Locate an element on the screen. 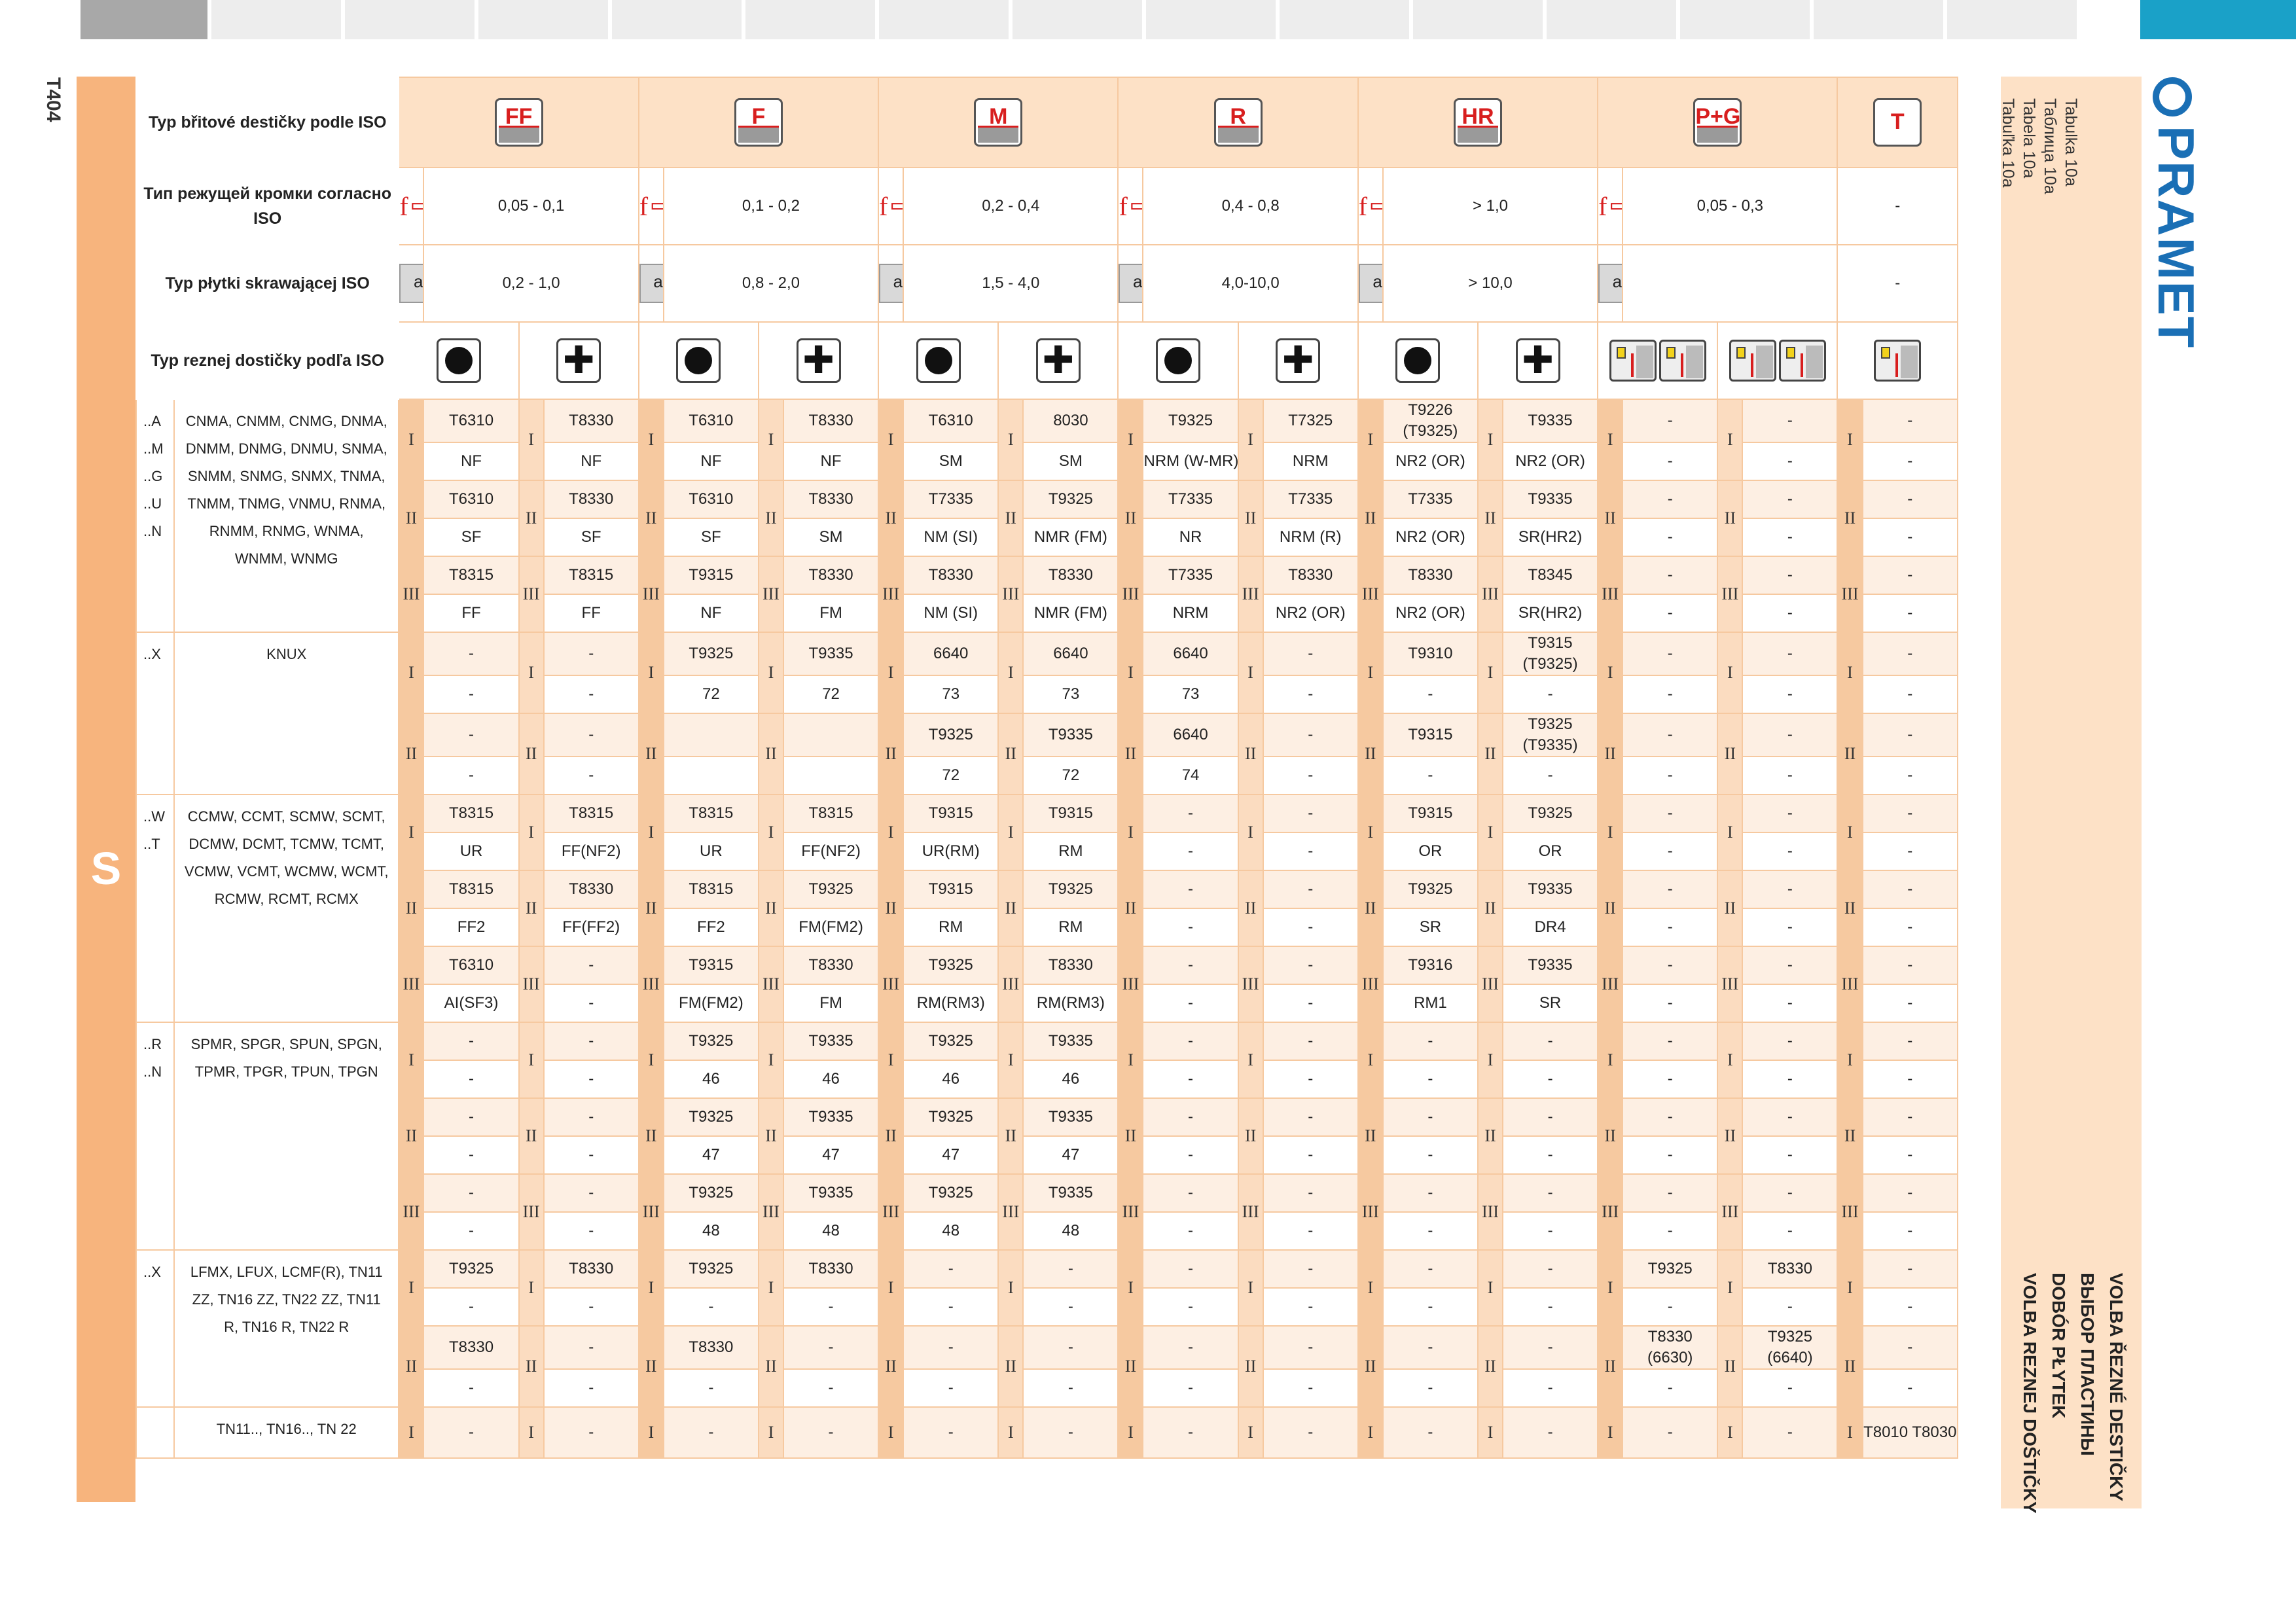  depth-symbol: ap is located at coordinates (1377, 281).